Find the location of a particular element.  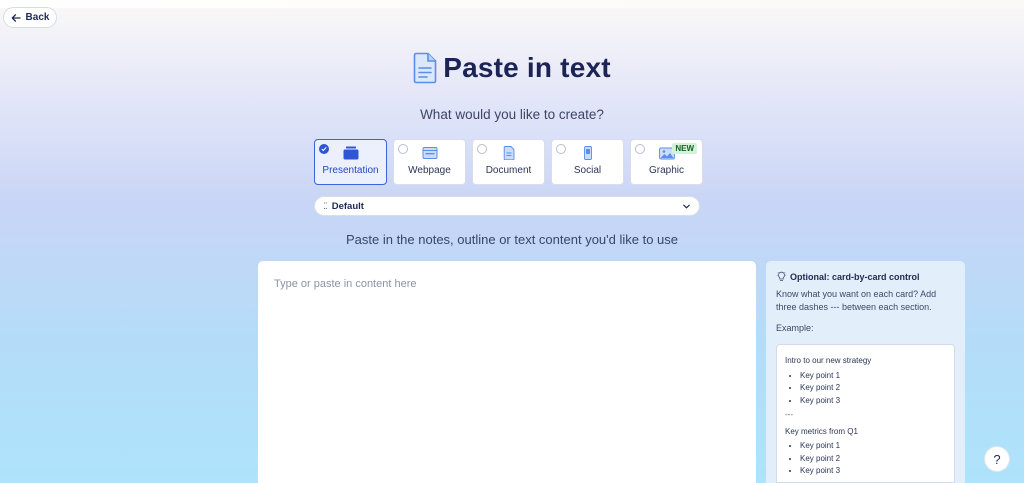

help-label: ? is located at coordinates (997, 459).